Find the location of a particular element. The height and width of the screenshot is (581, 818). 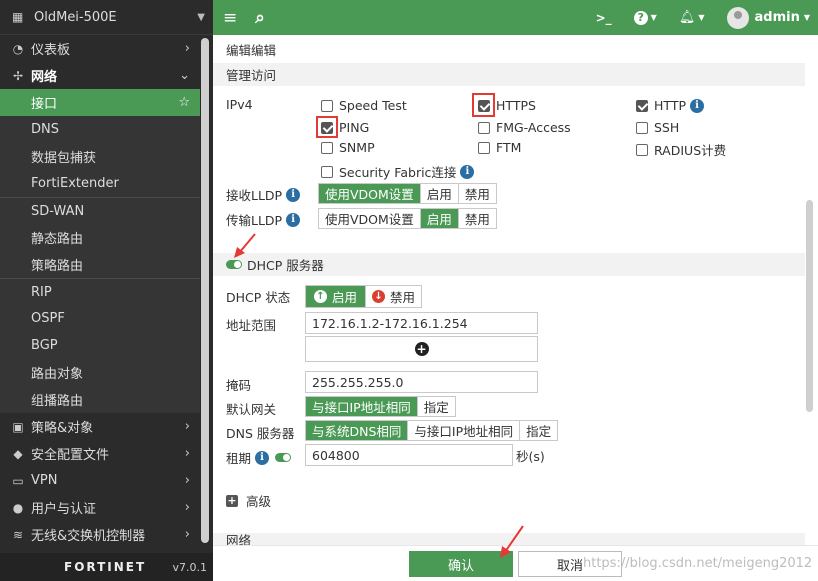

device-name: OldMei-500E is located at coordinates (75, 17).